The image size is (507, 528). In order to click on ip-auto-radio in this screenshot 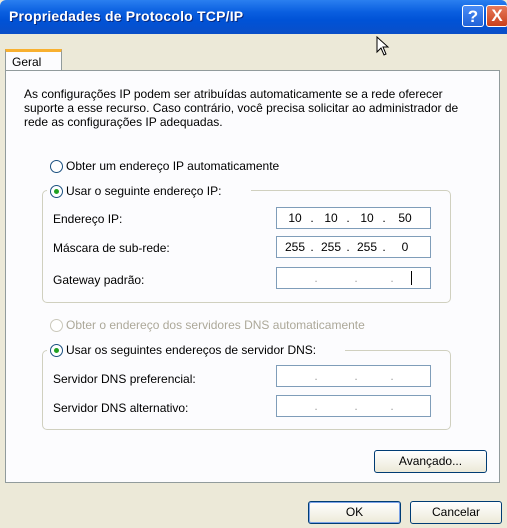, I will do `click(56, 166)`.